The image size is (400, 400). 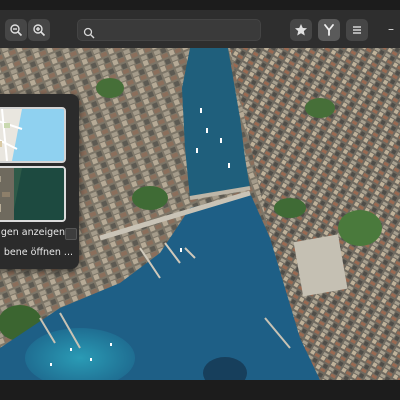 I want to click on show-scale-row: gen anzeigen, so click(x=39, y=233).